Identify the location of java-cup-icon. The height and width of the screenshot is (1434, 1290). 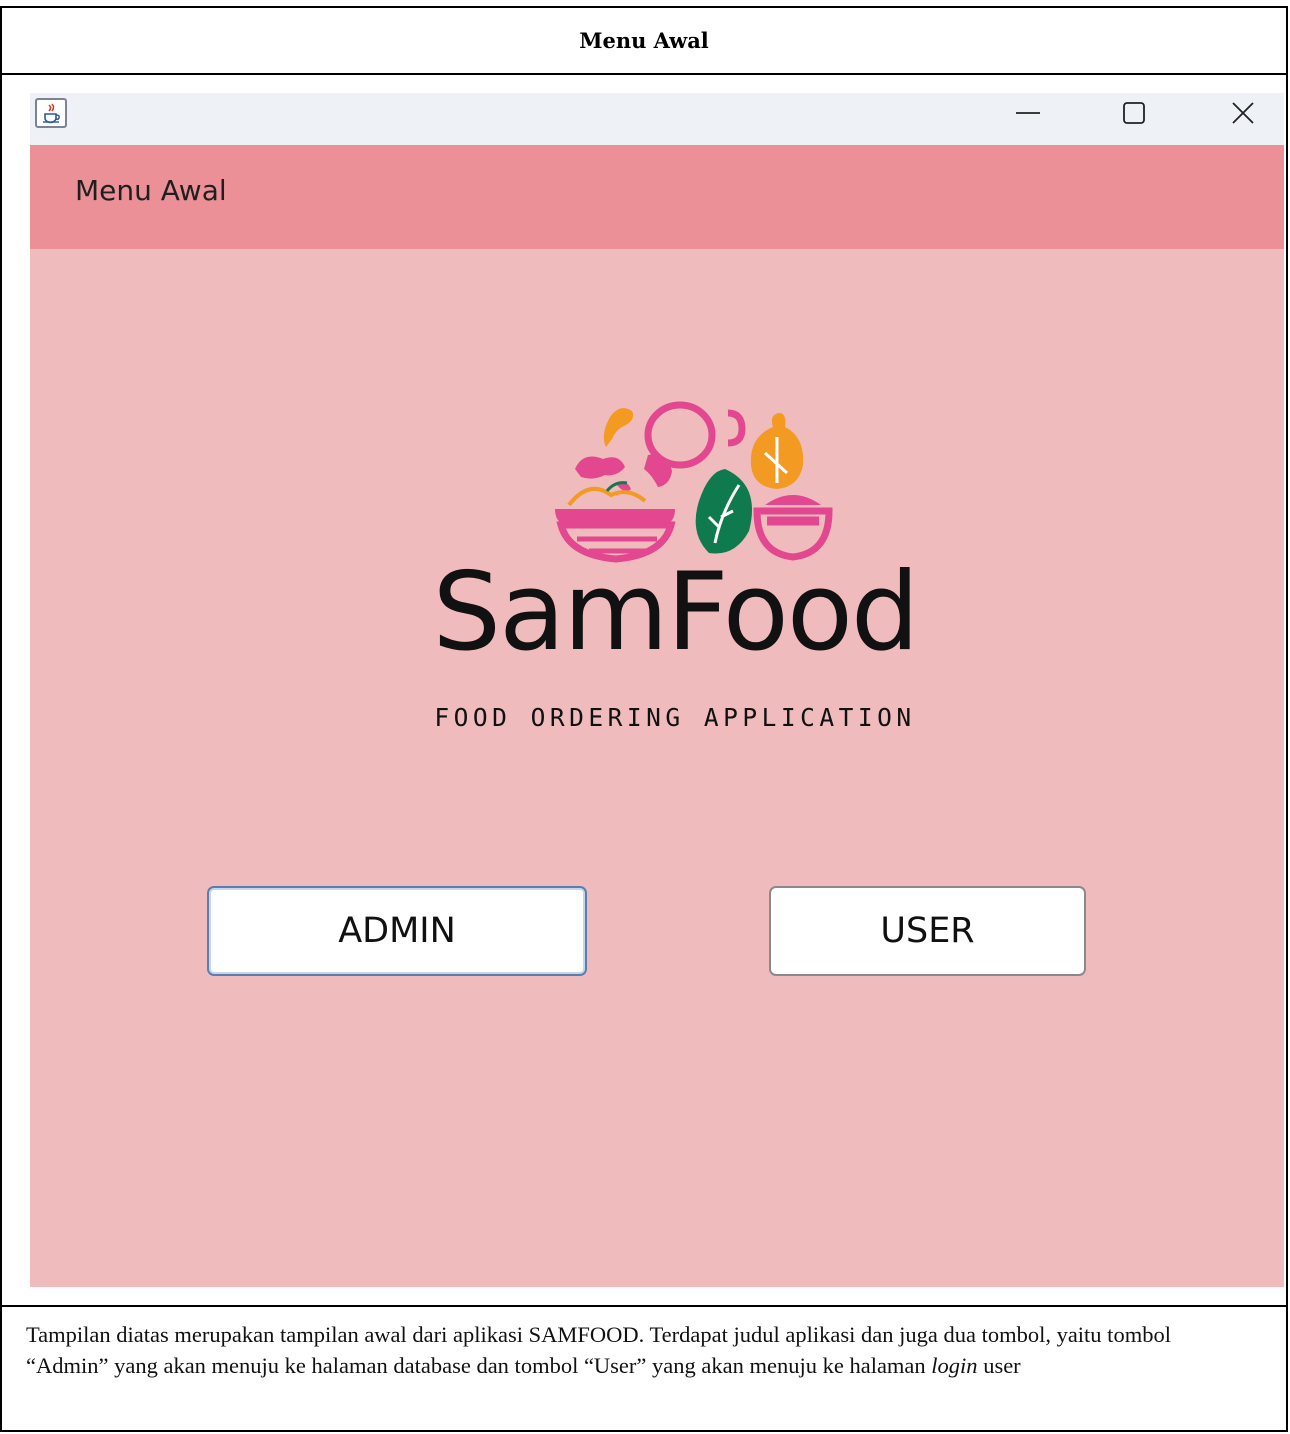
(51, 113).